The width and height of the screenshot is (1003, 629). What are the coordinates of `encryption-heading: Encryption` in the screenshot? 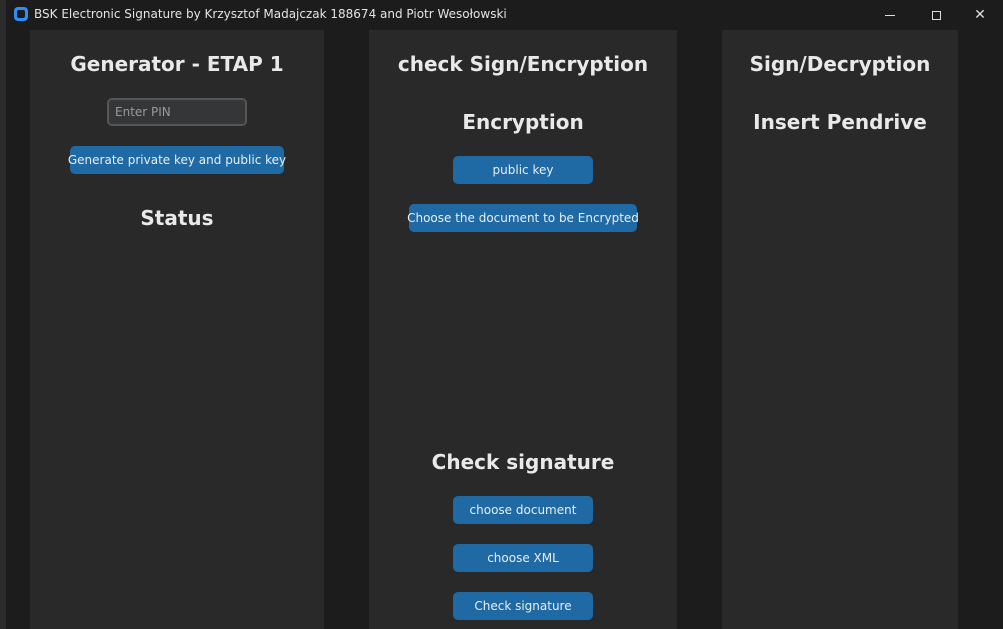 It's located at (523, 122).